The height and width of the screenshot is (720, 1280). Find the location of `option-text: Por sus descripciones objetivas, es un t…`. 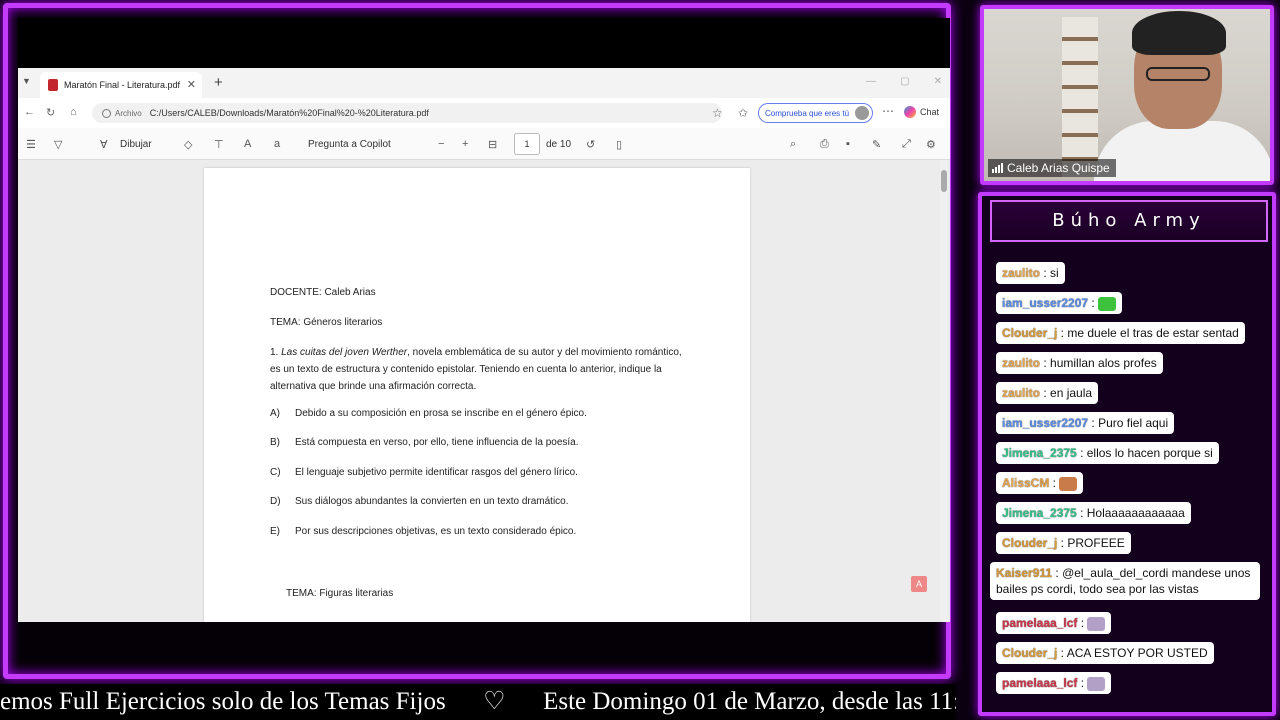

option-text: Por sus descripciones objetivas, es un t… is located at coordinates (436, 531).